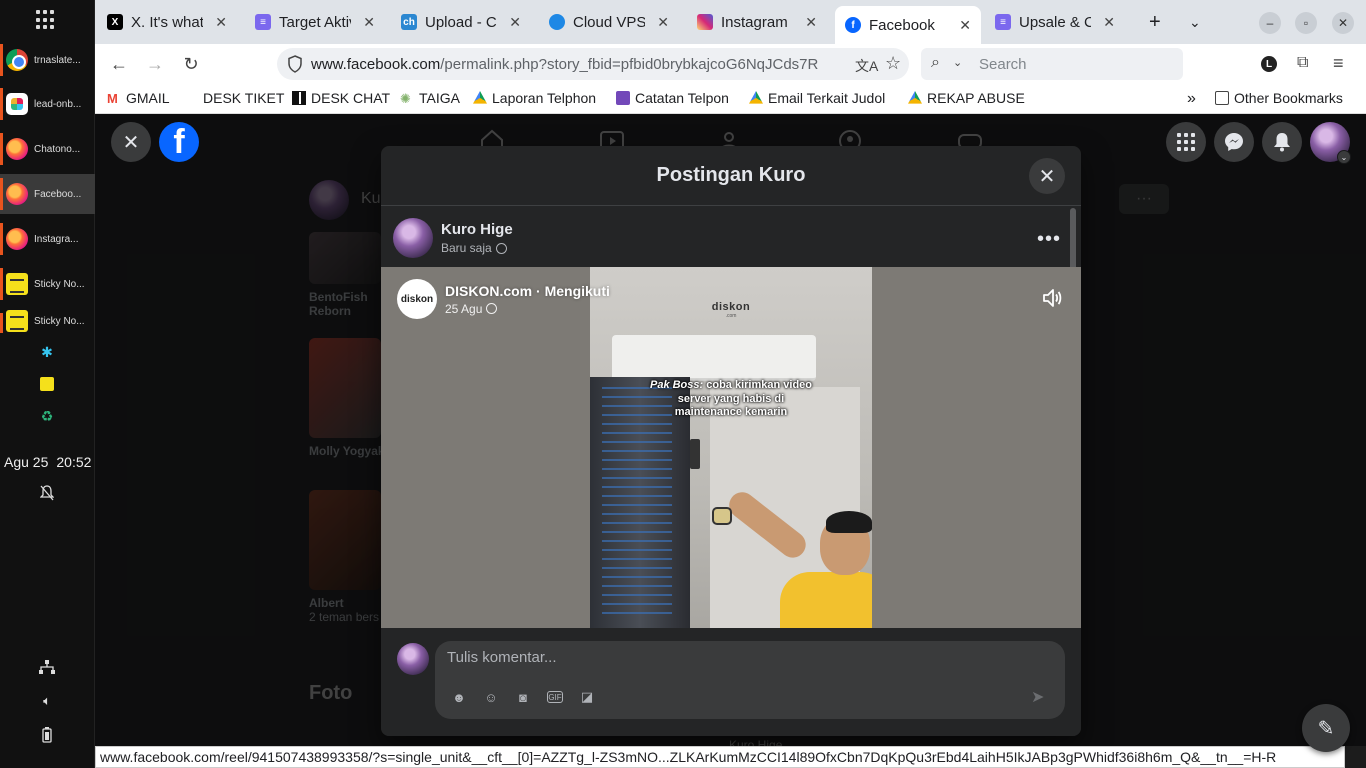 This screenshot has height=768, width=1366. Describe the element at coordinates (1302, 63) in the screenshot. I see `extensions-icon: ⧉` at that location.